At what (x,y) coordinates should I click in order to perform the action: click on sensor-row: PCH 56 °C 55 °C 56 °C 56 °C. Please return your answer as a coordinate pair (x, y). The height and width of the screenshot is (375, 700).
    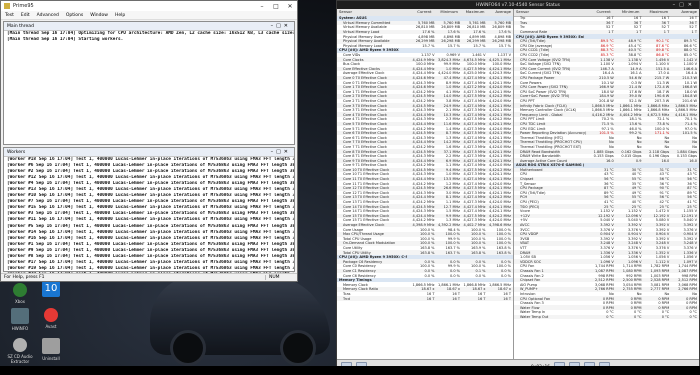
    Looking at the image, I should click on (606, 197).